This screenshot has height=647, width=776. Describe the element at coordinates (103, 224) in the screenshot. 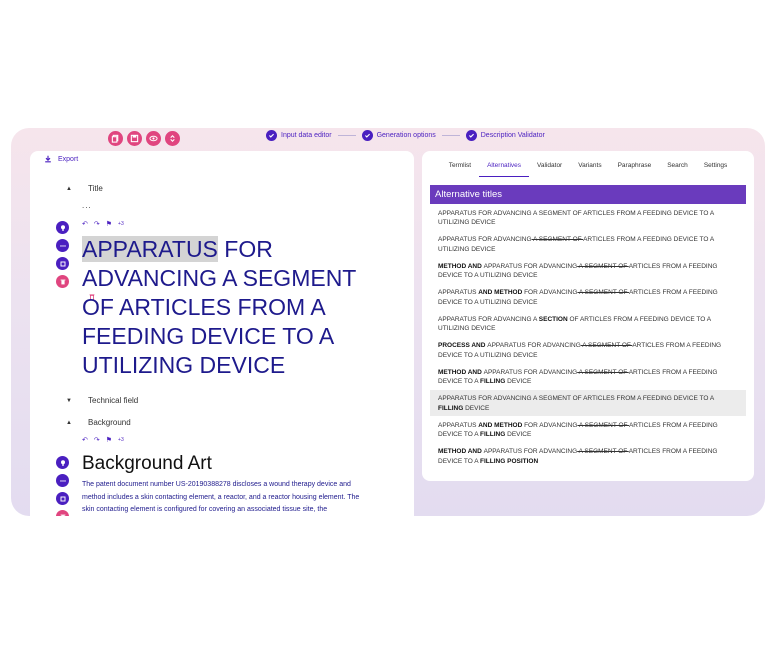

I see `title-edit-tools: ↶ ↷ ⚑ +3` at that location.